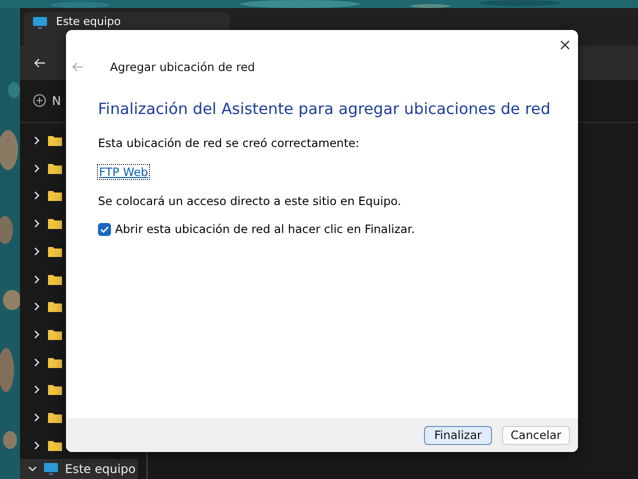 This screenshot has width=638, height=479. I want to click on cancel-button: Cancelar, so click(536, 435).